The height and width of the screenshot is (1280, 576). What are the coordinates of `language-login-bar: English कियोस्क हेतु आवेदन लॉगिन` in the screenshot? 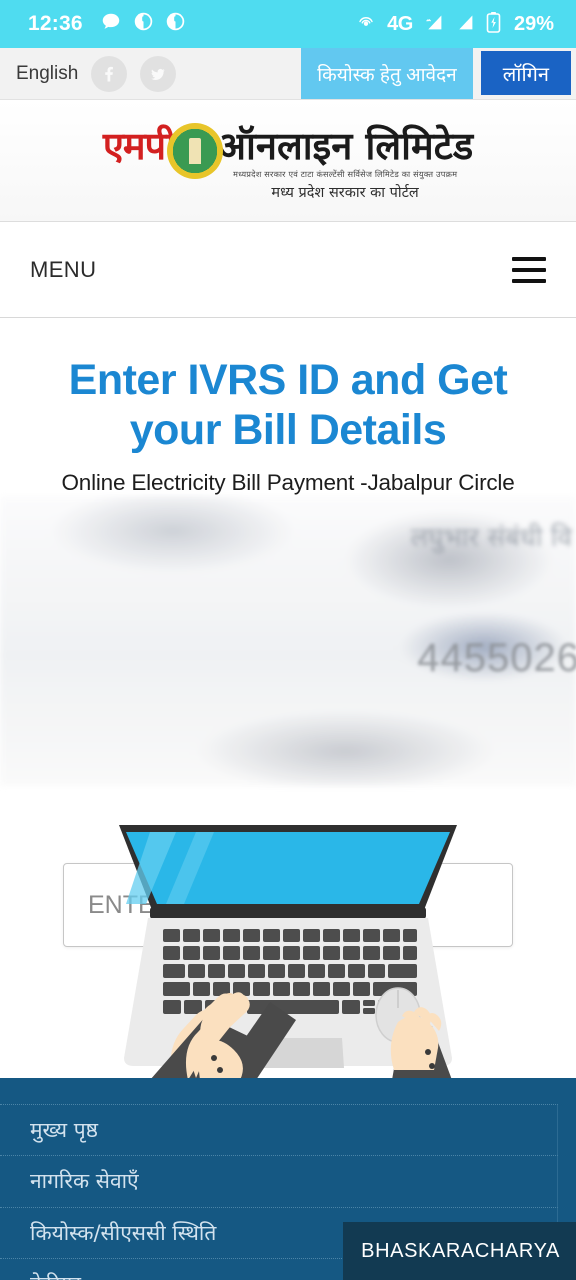 It's located at (288, 74).